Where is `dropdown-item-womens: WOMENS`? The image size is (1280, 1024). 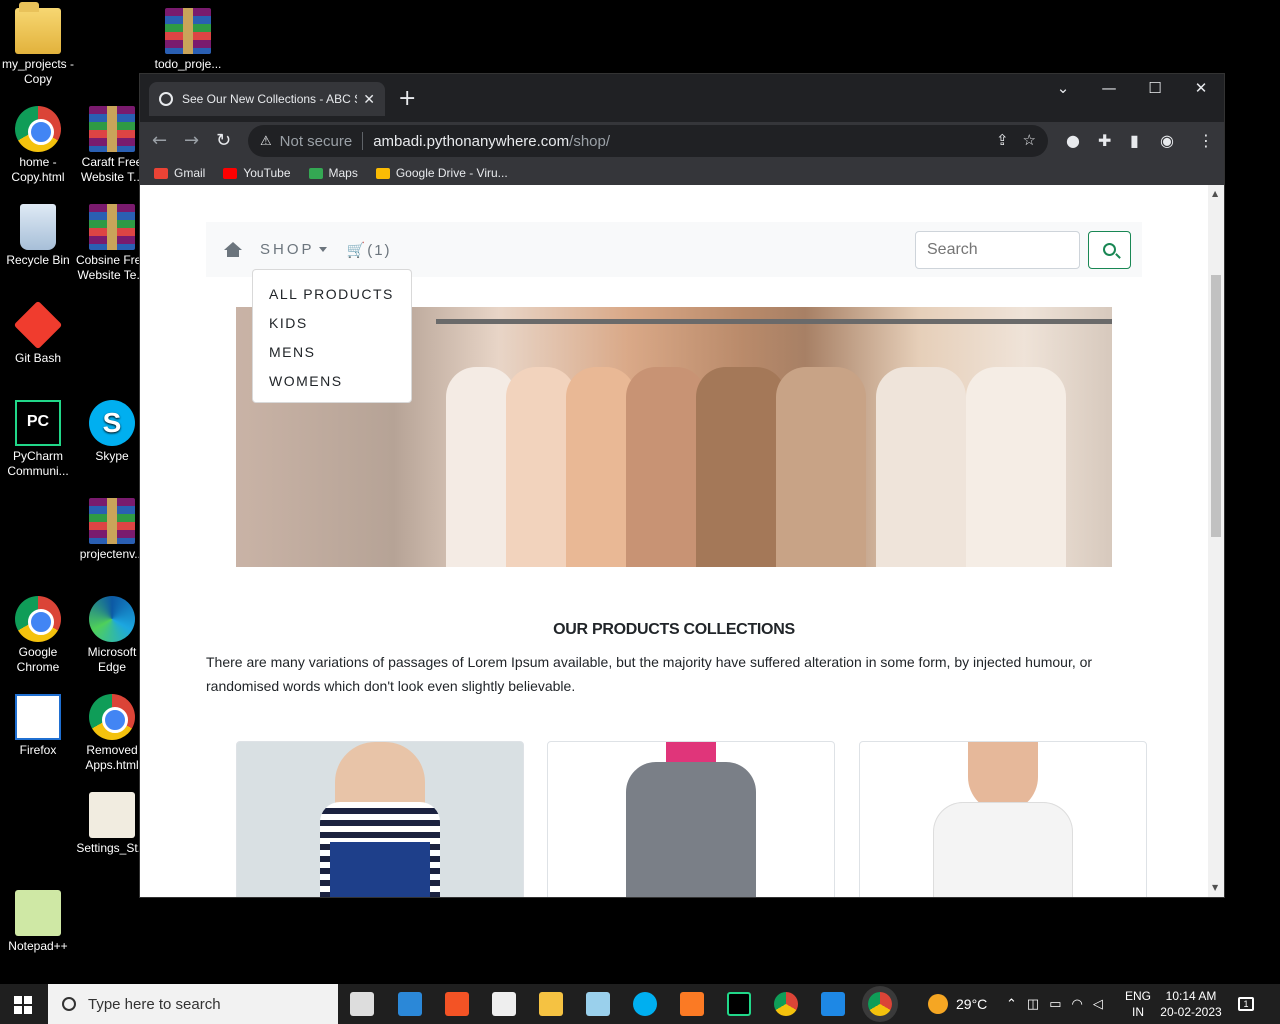 dropdown-item-womens: WOMENS is located at coordinates (332, 381).